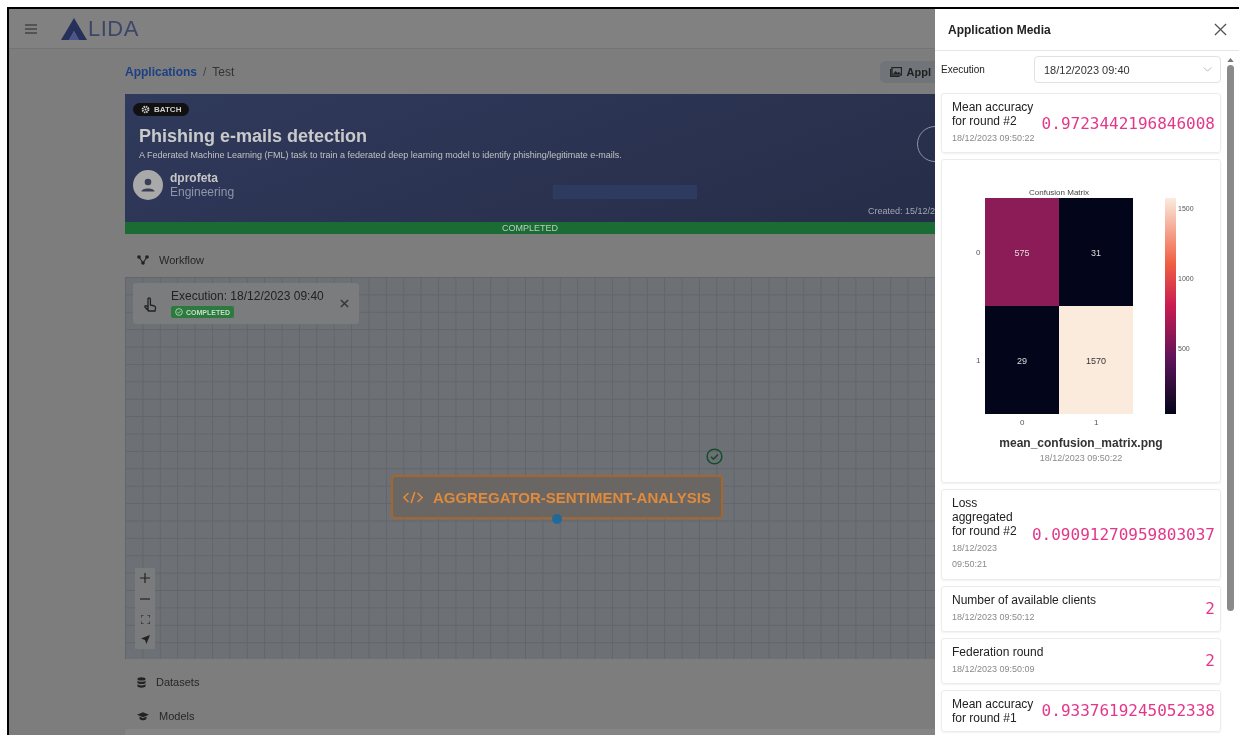 The height and width of the screenshot is (735, 1239). I want to click on avatar-icon, so click(148, 185).